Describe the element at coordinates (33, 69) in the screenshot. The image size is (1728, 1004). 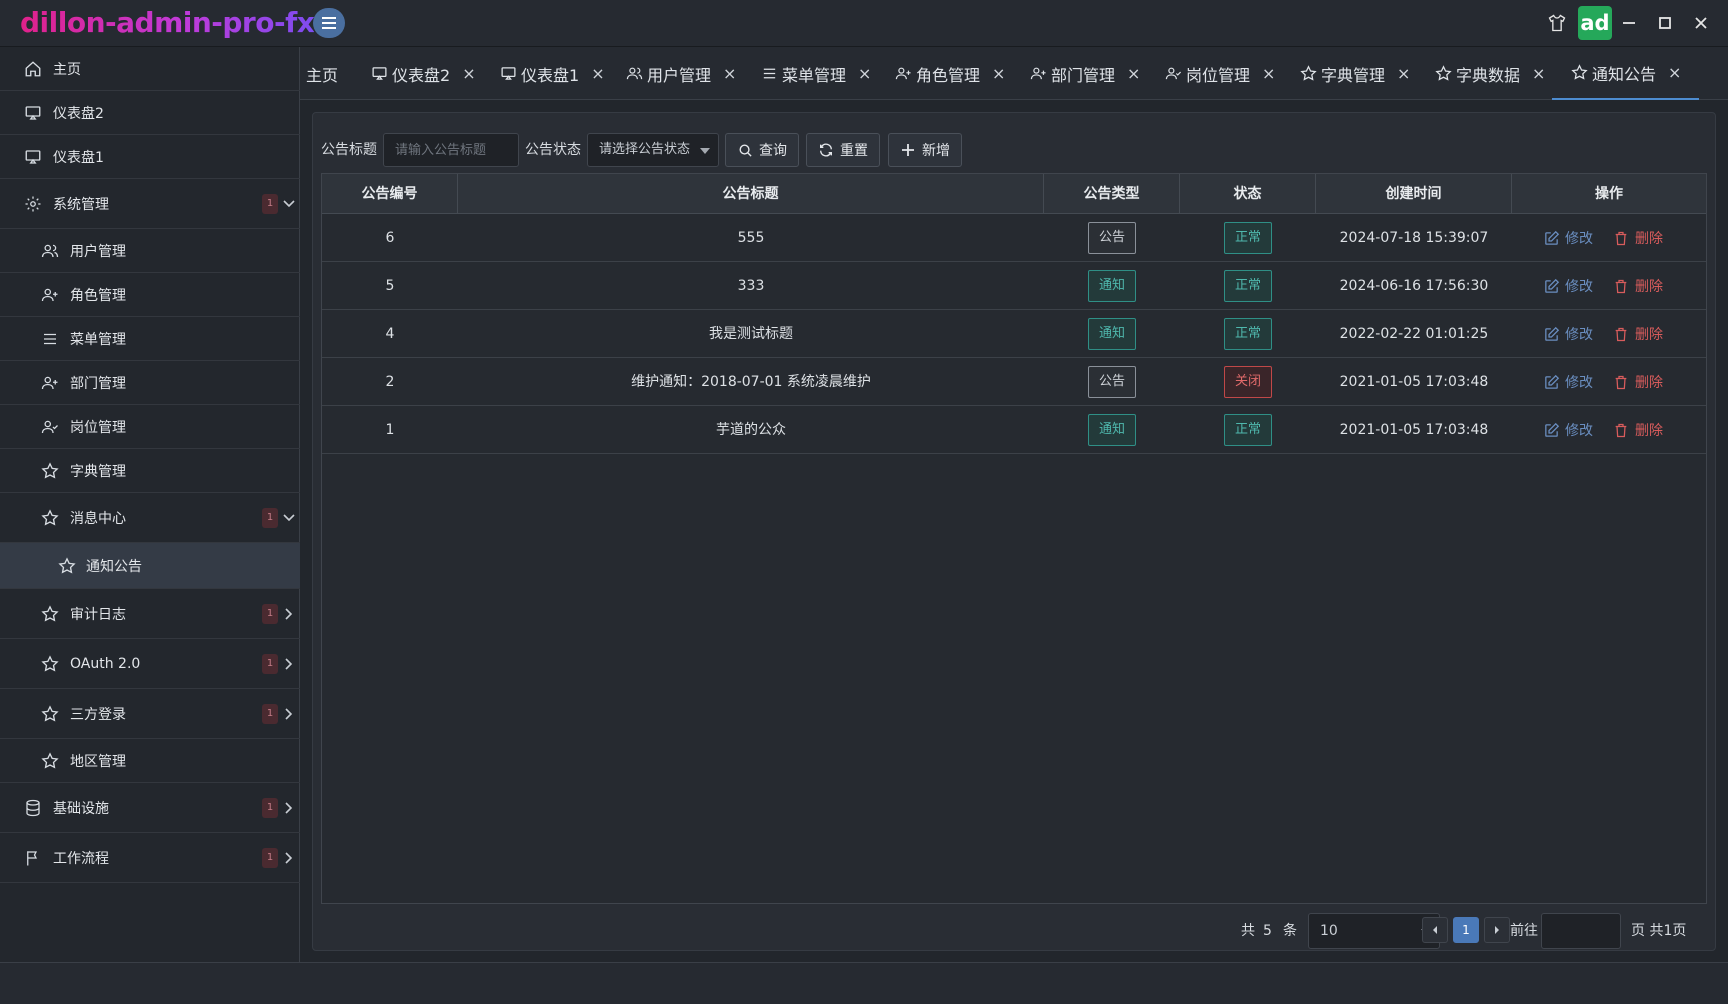
I see `home-icon` at that location.